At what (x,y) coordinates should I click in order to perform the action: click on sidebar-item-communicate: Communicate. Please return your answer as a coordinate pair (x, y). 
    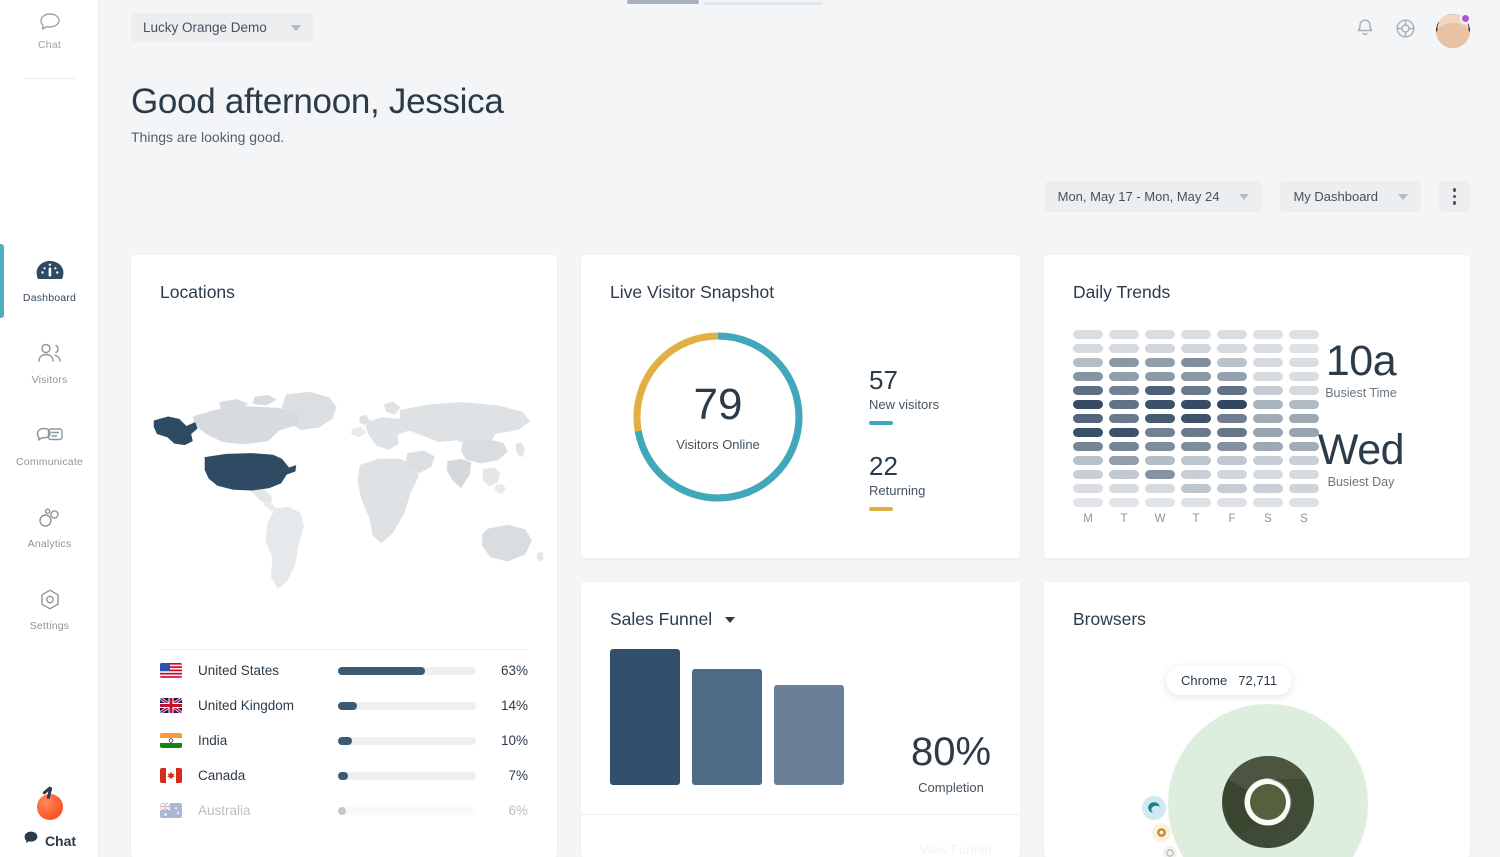
    Looking at the image, I should click on (49, 445).